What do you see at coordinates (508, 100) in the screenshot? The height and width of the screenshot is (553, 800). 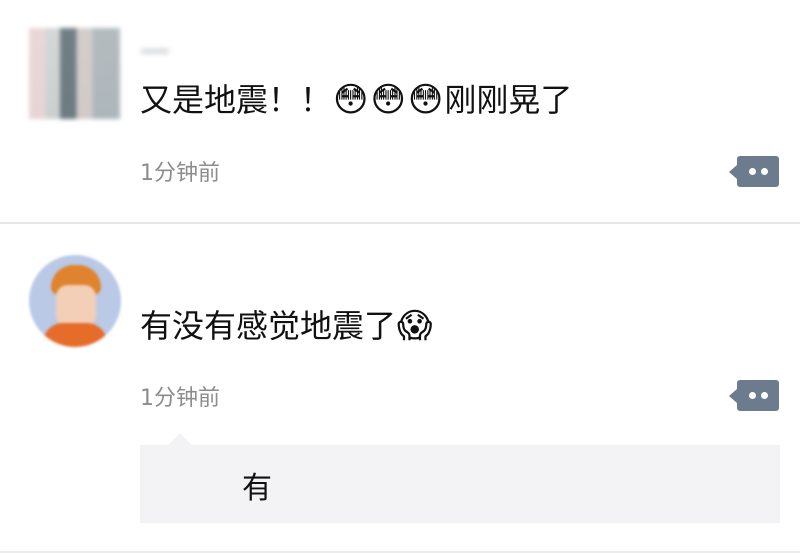 I see `comment-text-tail: 刚刚晃了` at bounding box center [508, 100].